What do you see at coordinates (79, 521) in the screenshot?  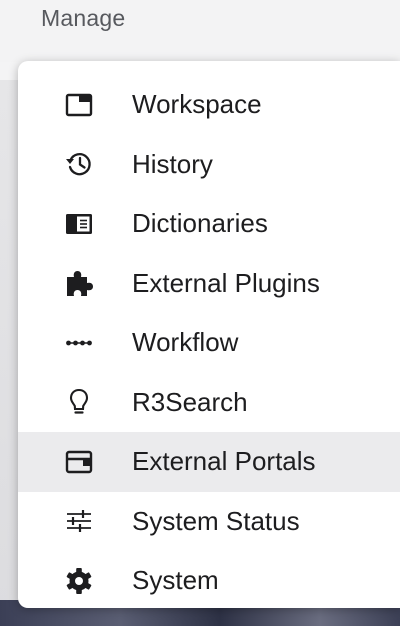 I see `sliders-icon` at bounding box center [79, 521].